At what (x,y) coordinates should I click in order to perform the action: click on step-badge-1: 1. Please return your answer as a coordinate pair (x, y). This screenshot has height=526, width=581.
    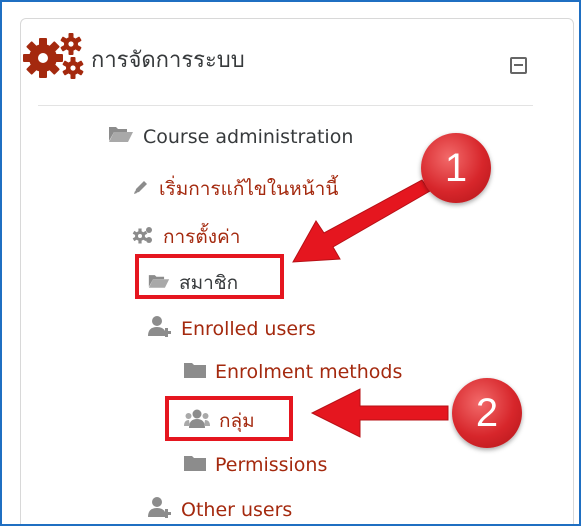
    Looking at the image, I should click on (456, 168).